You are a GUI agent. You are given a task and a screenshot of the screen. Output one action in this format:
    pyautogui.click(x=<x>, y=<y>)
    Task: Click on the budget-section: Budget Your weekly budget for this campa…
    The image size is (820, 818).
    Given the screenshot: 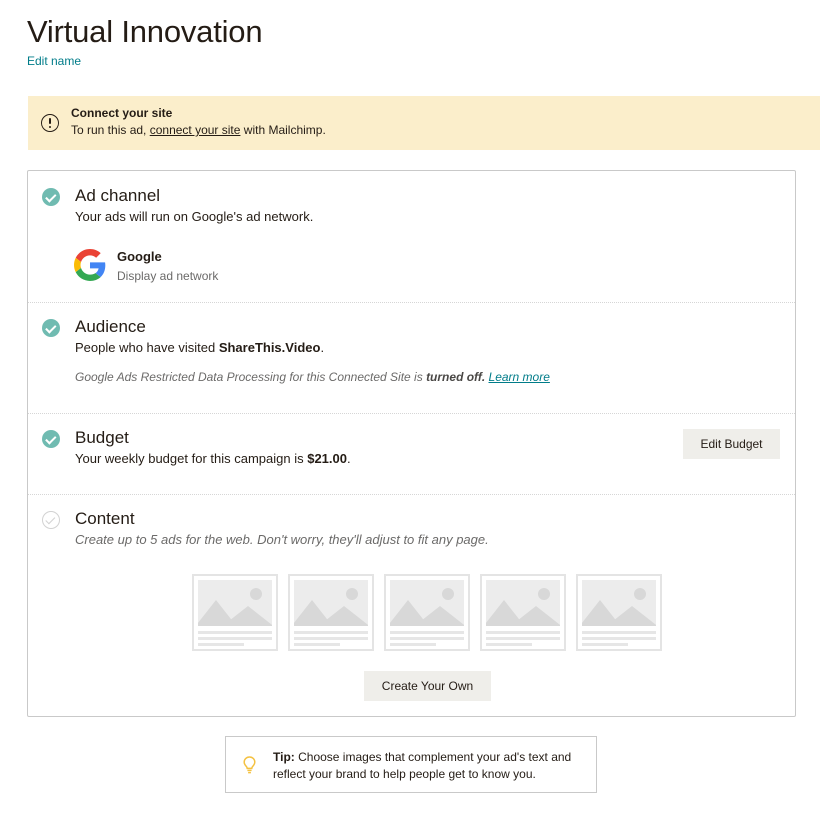 What is the action you would take?
    pyautogui.click(x=411, y=453)
    